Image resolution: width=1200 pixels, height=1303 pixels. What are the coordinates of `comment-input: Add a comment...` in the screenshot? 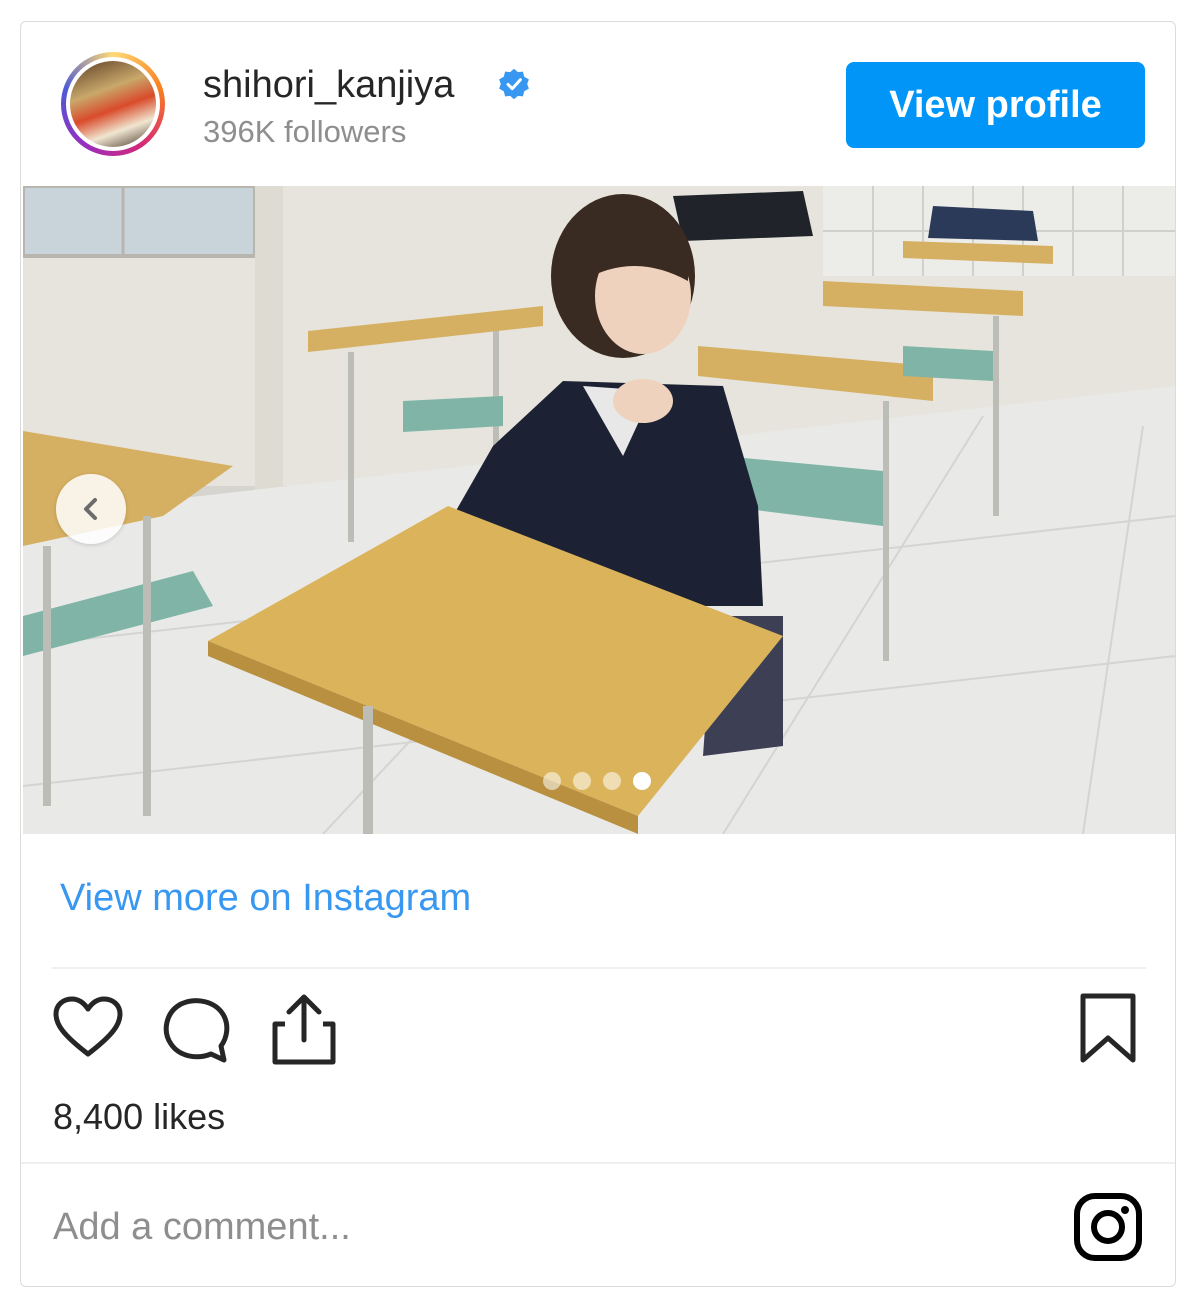 It's located at (202, 1227).